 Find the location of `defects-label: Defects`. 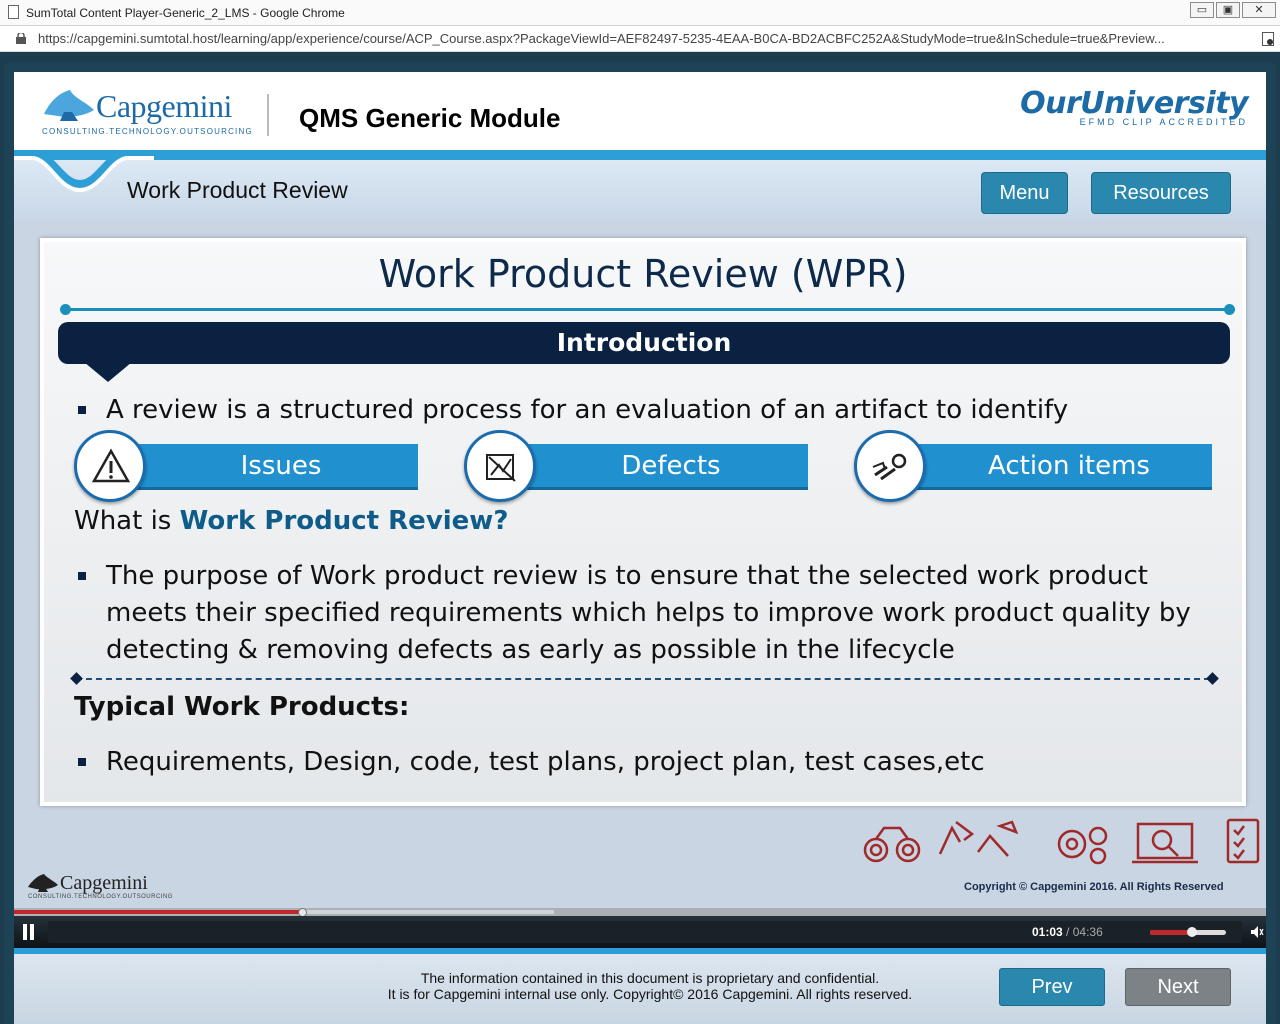

defects-label: Defects is located at coordinates (671, 466).